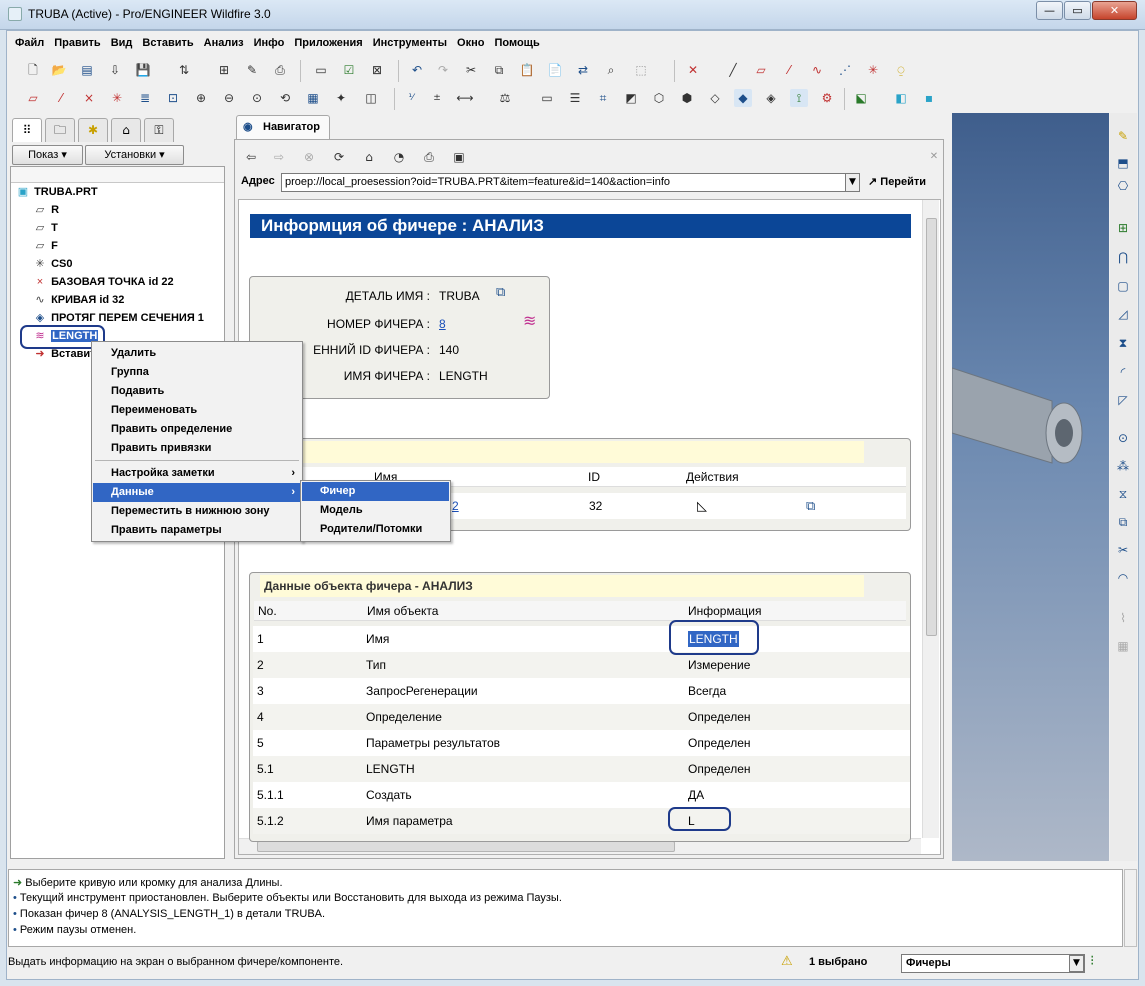  I want to click on tolerance-icon: ±, so click(437, 98).